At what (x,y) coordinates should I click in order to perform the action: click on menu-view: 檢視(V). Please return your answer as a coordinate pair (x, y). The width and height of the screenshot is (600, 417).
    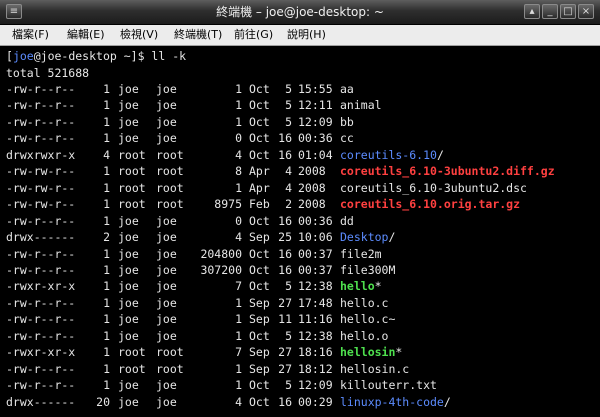
    Looking at the image, I should click on (139, 35).